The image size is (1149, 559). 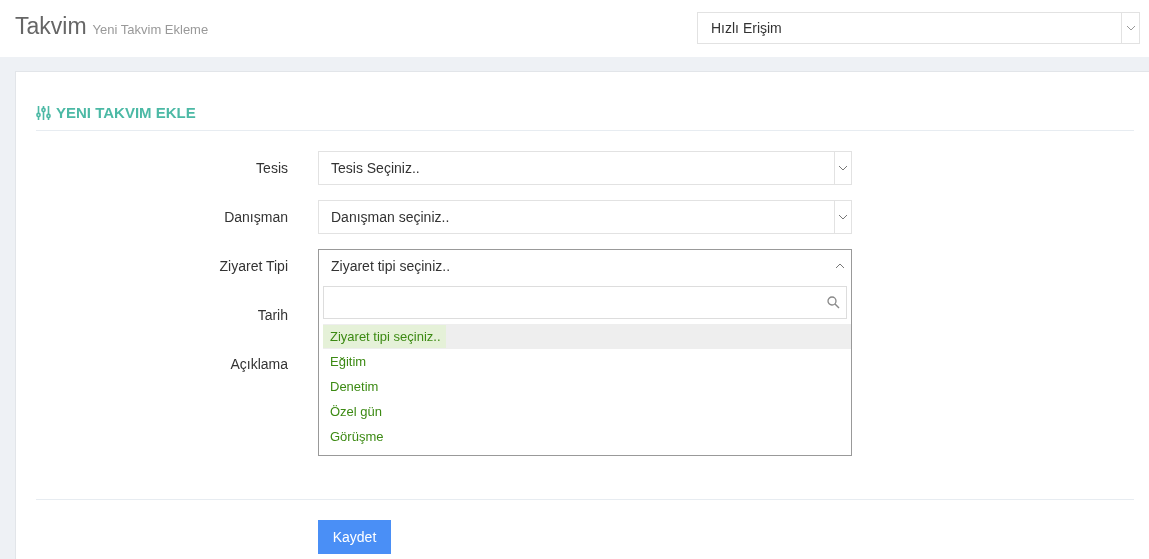 I want to click on field-label: Açıklama, so click(x=259, y=364).